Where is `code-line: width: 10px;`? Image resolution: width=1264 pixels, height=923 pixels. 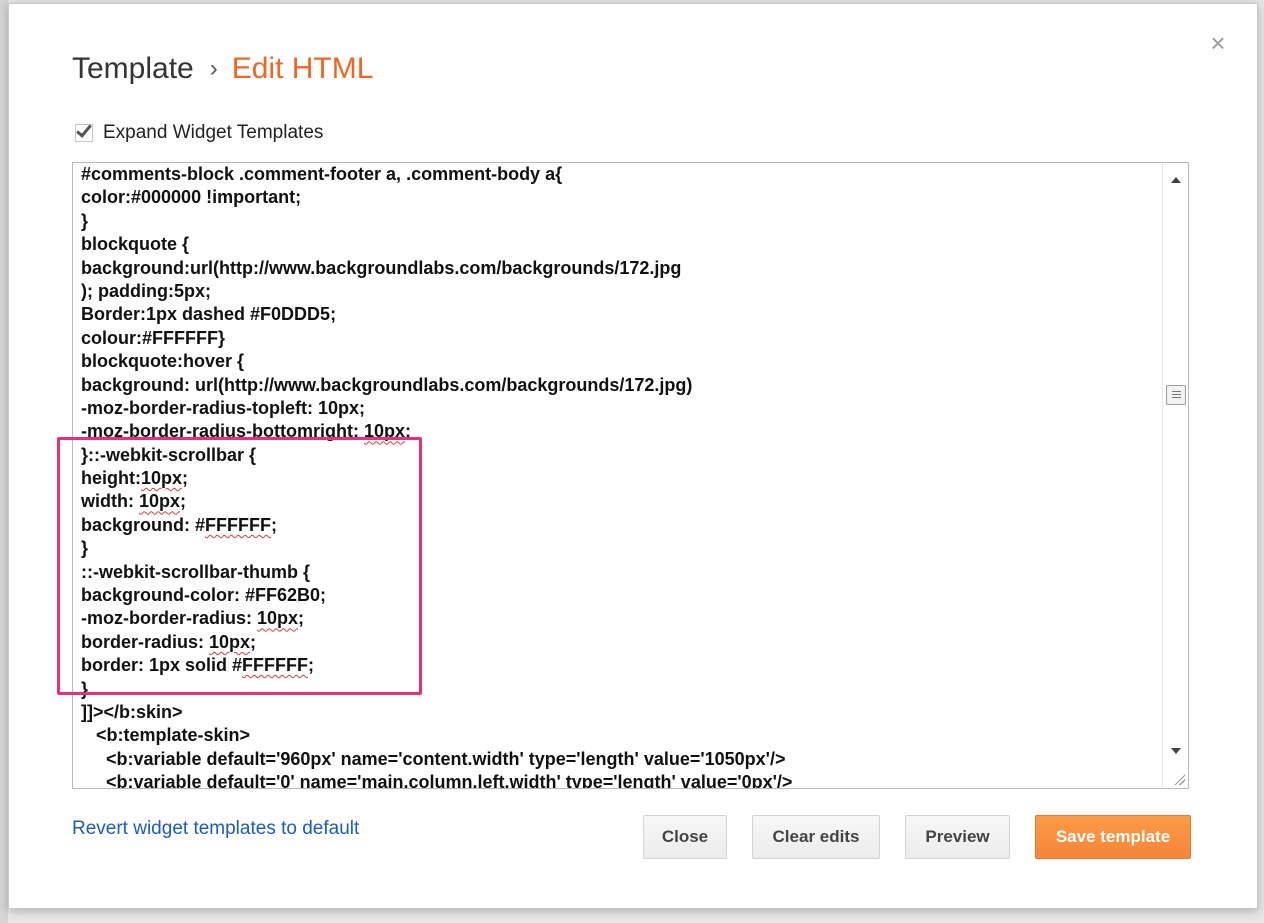
code-line: width: 10px; is located at coordinates (436, 501).